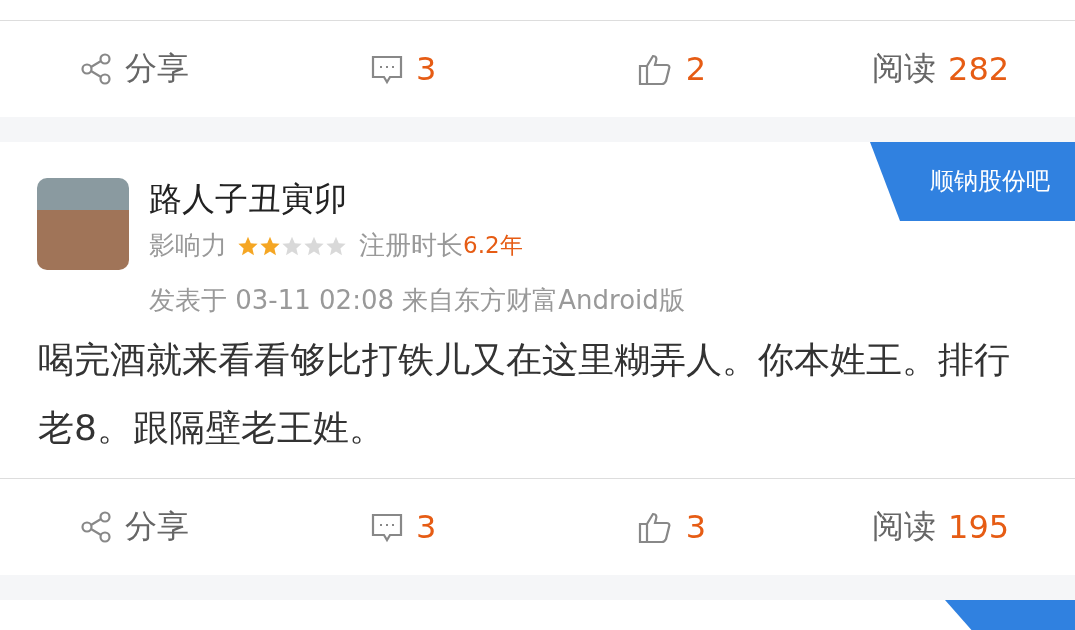 This screenshot has width=1075, height=630. What do you see at coordinates (417, 199) in the screenshot?
I see `username: 路人子丑寅卯` at bounding box center [417, 199].